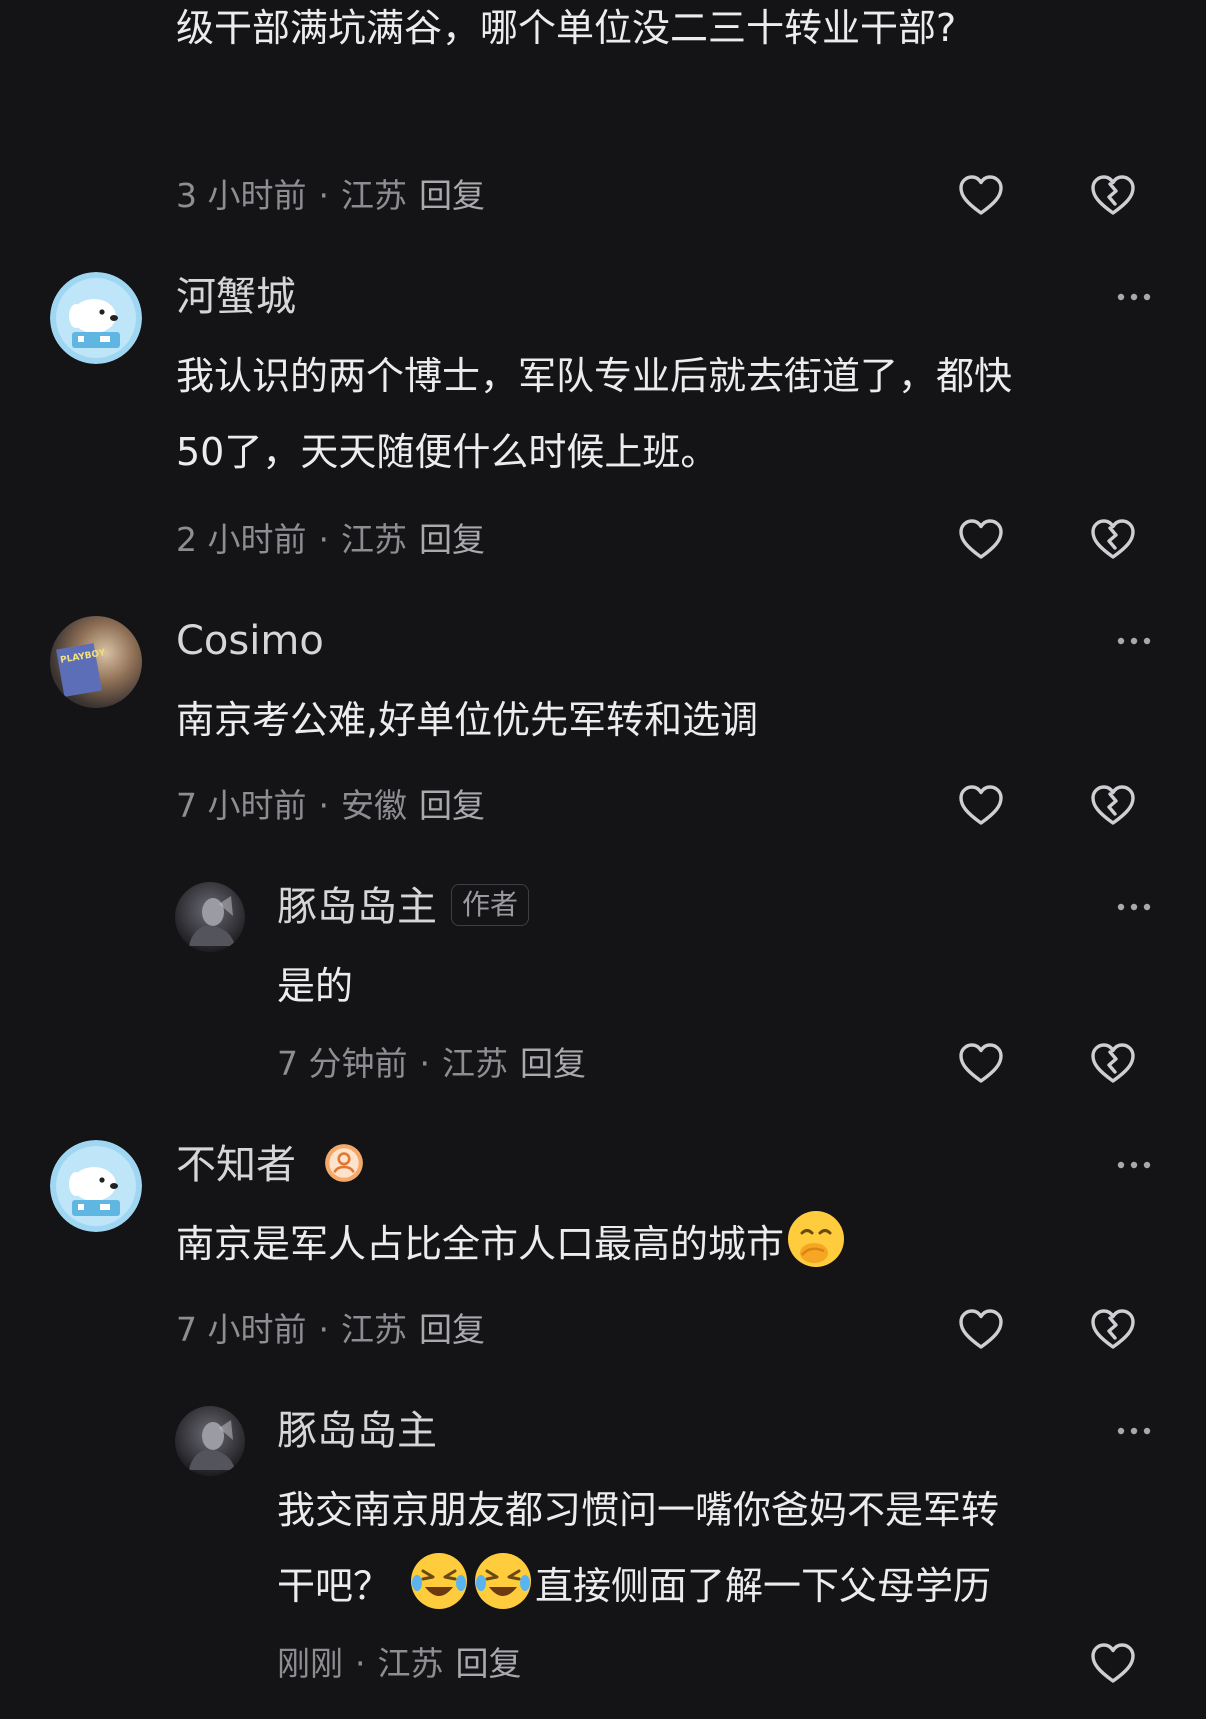 The image size is (1206, 1719). What do you see at coordinates (310, 1663) in the screenshot?
I see `comment-time: 刚刚` at bounding box center [310, 1663].